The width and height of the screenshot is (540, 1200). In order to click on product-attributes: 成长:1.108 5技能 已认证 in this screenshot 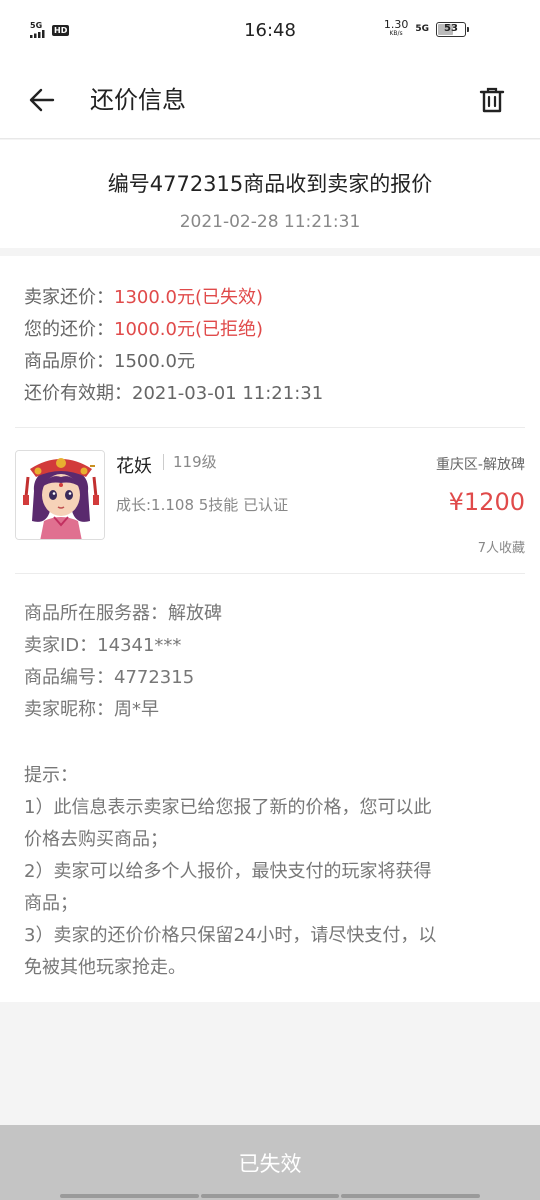, I will do `click(202, 505)`.